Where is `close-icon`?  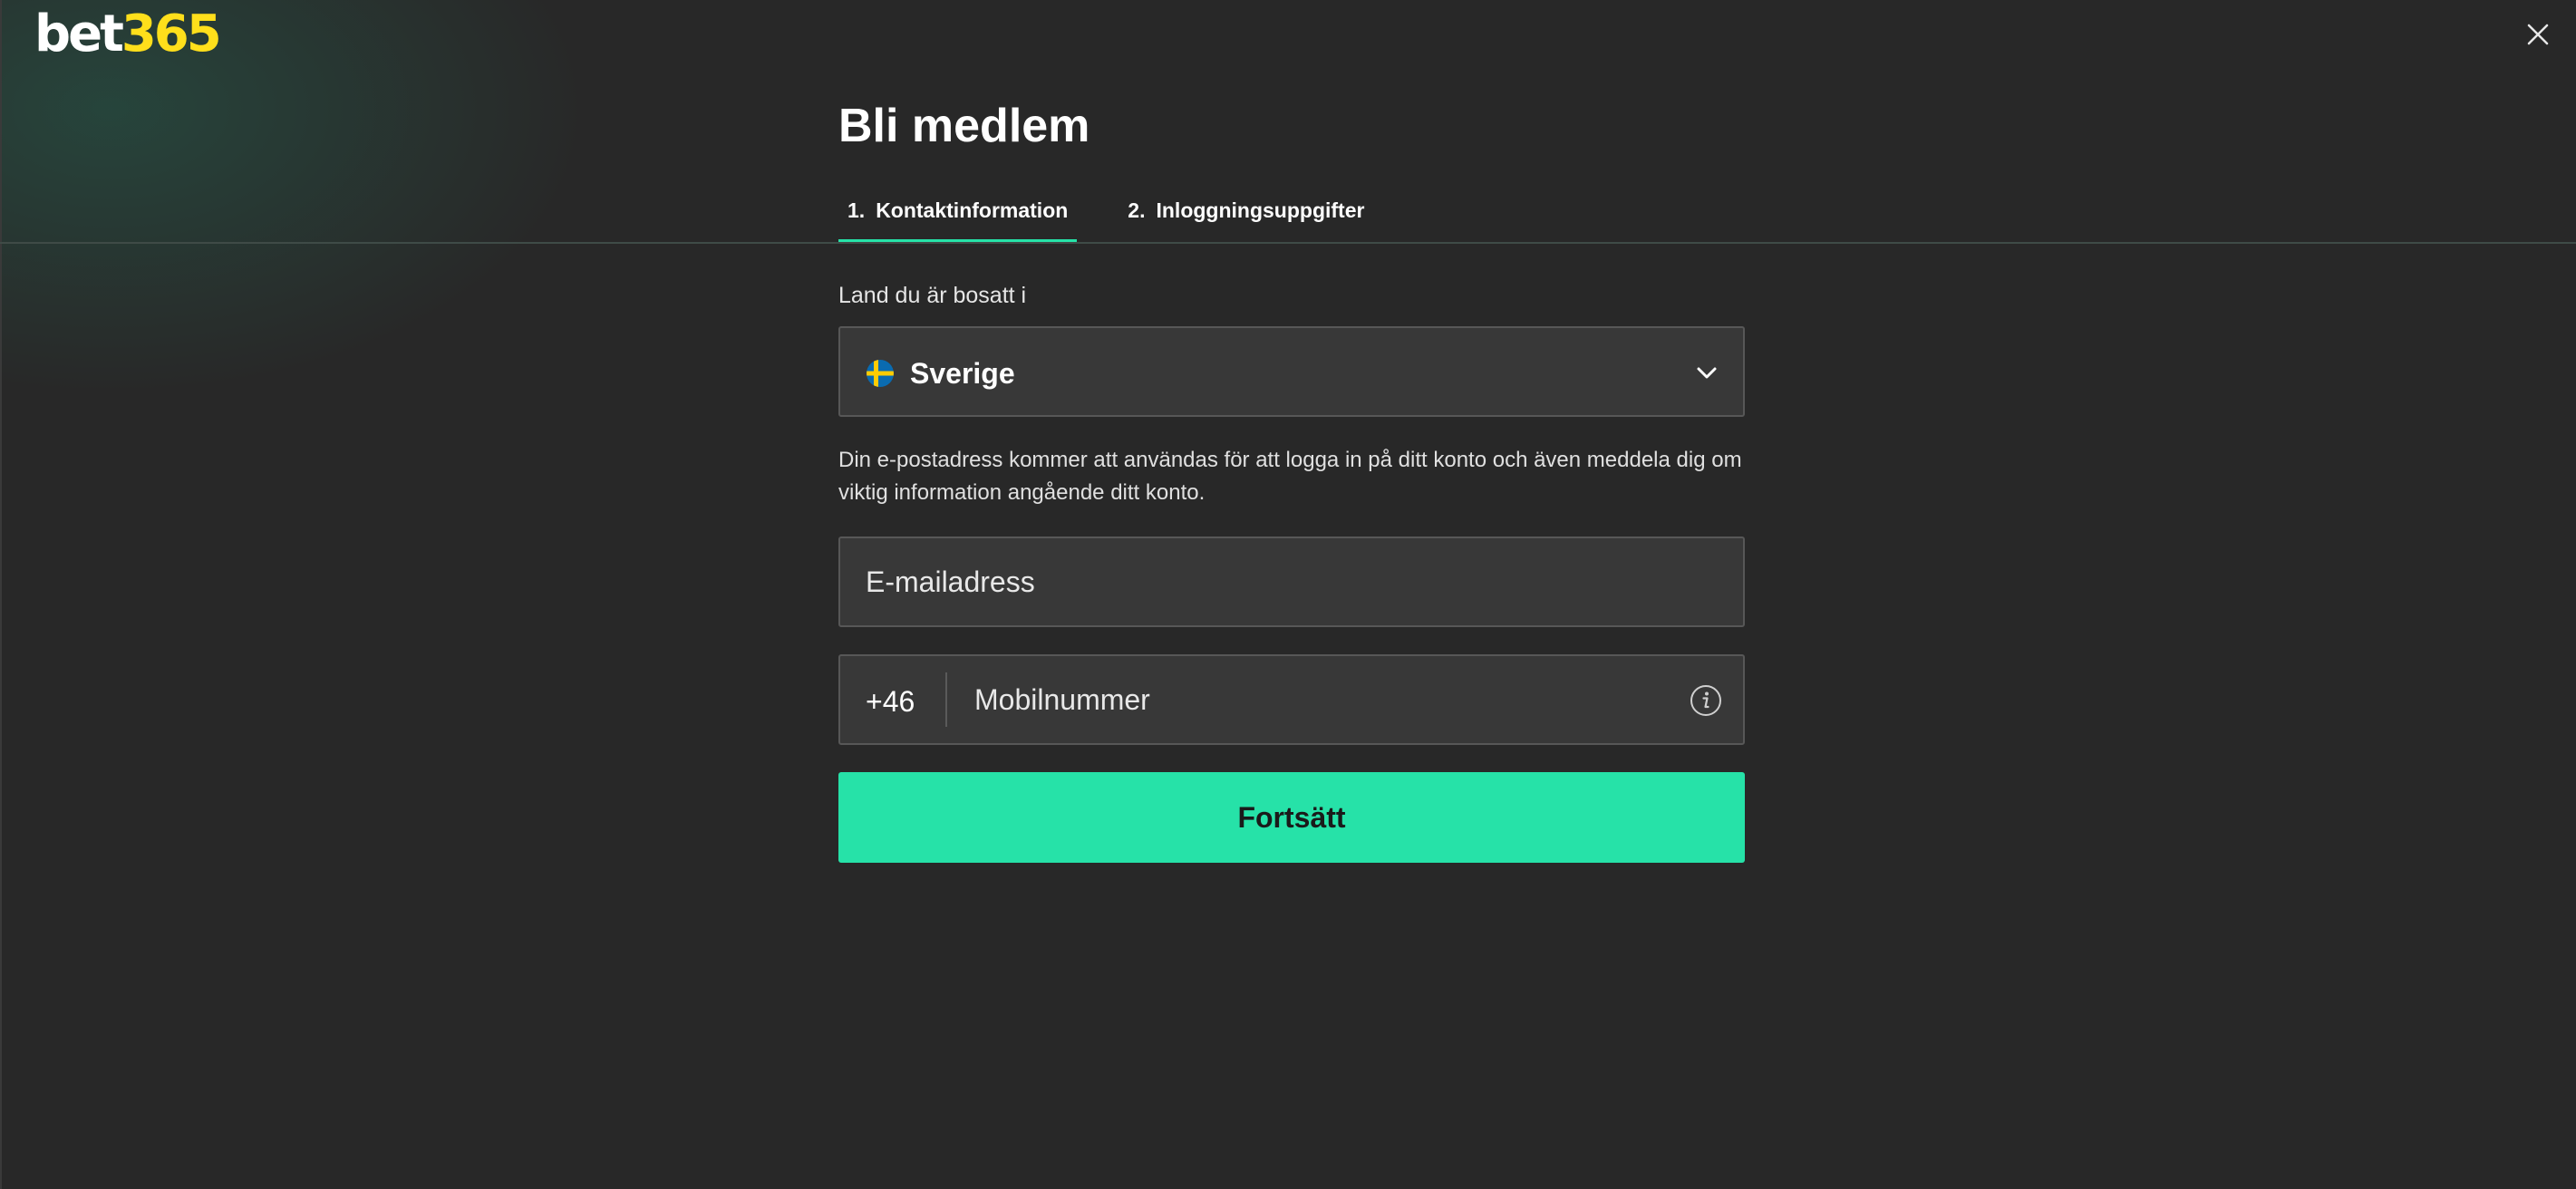
close-icon is located at coordinates (2538, 34).